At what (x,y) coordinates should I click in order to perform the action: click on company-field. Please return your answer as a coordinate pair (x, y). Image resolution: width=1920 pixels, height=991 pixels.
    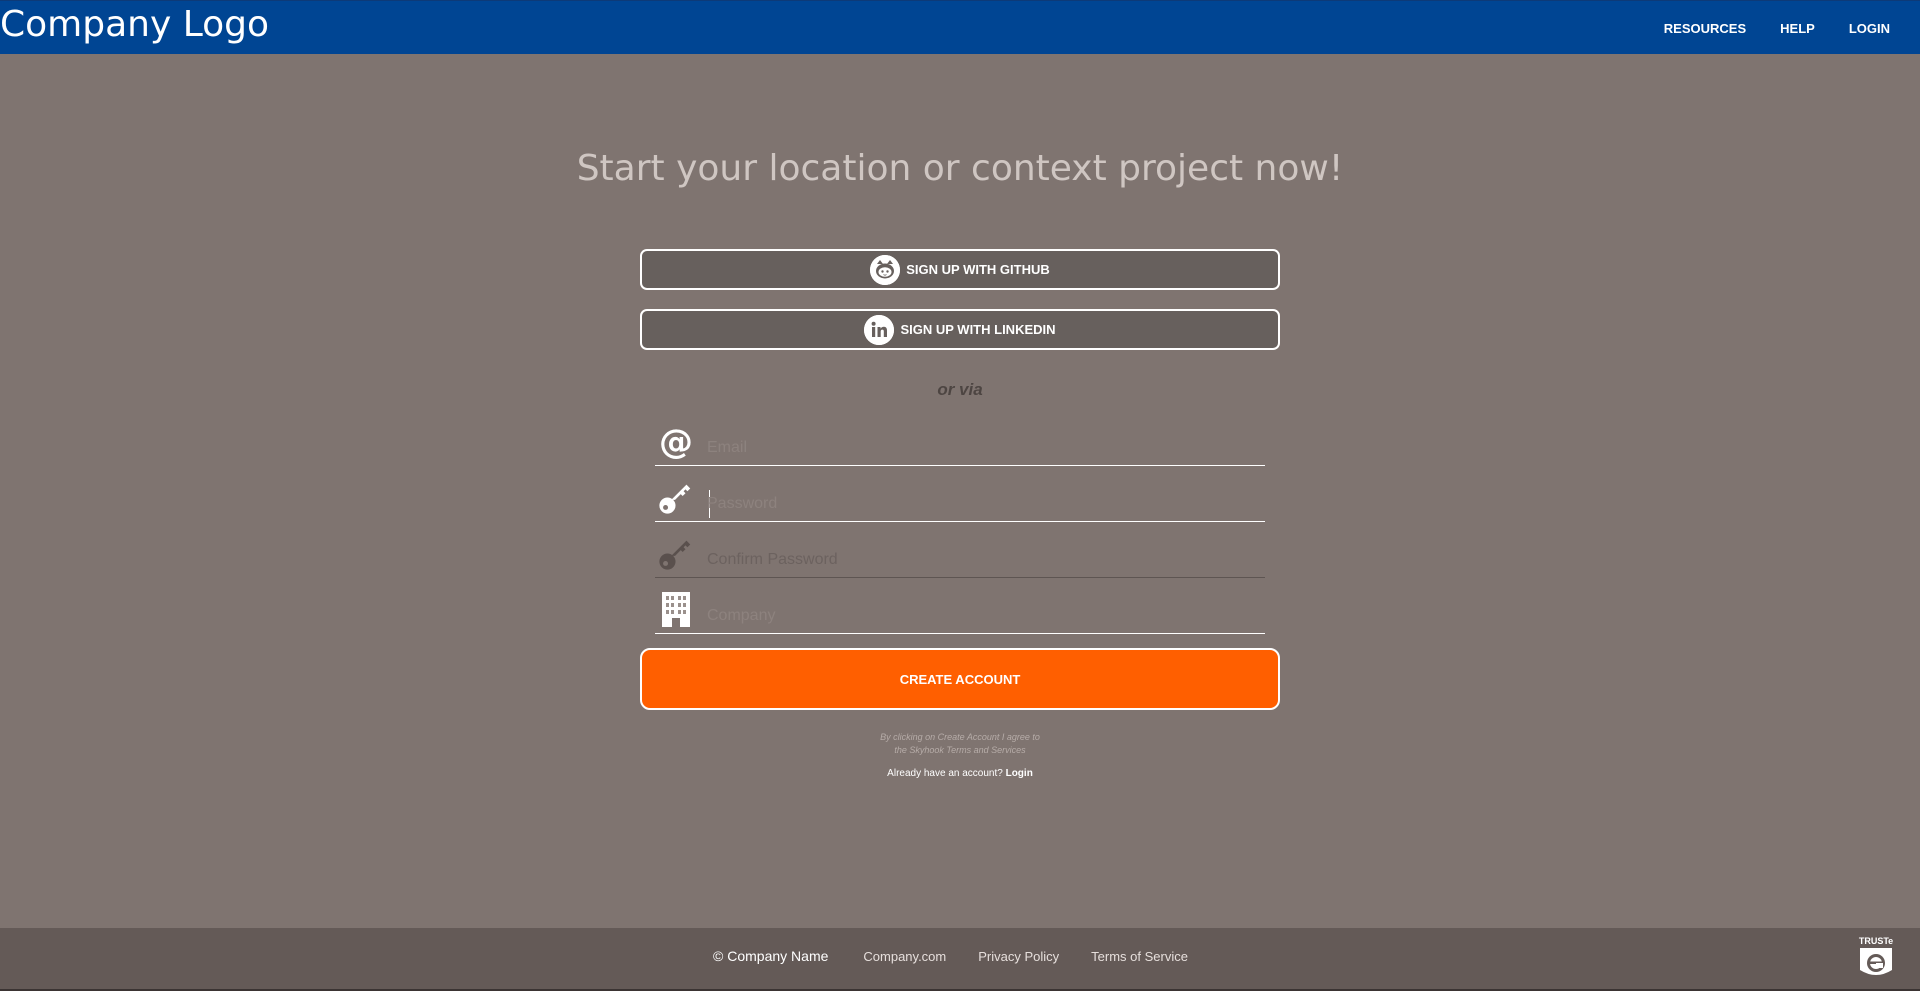
    Looking at the image, I should click on (960, 610).